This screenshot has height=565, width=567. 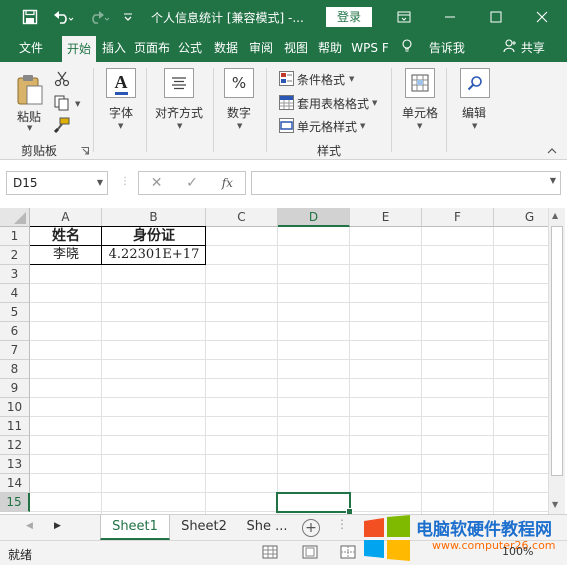 I want to click on column-header-a: A, so click(x=66, y=217).